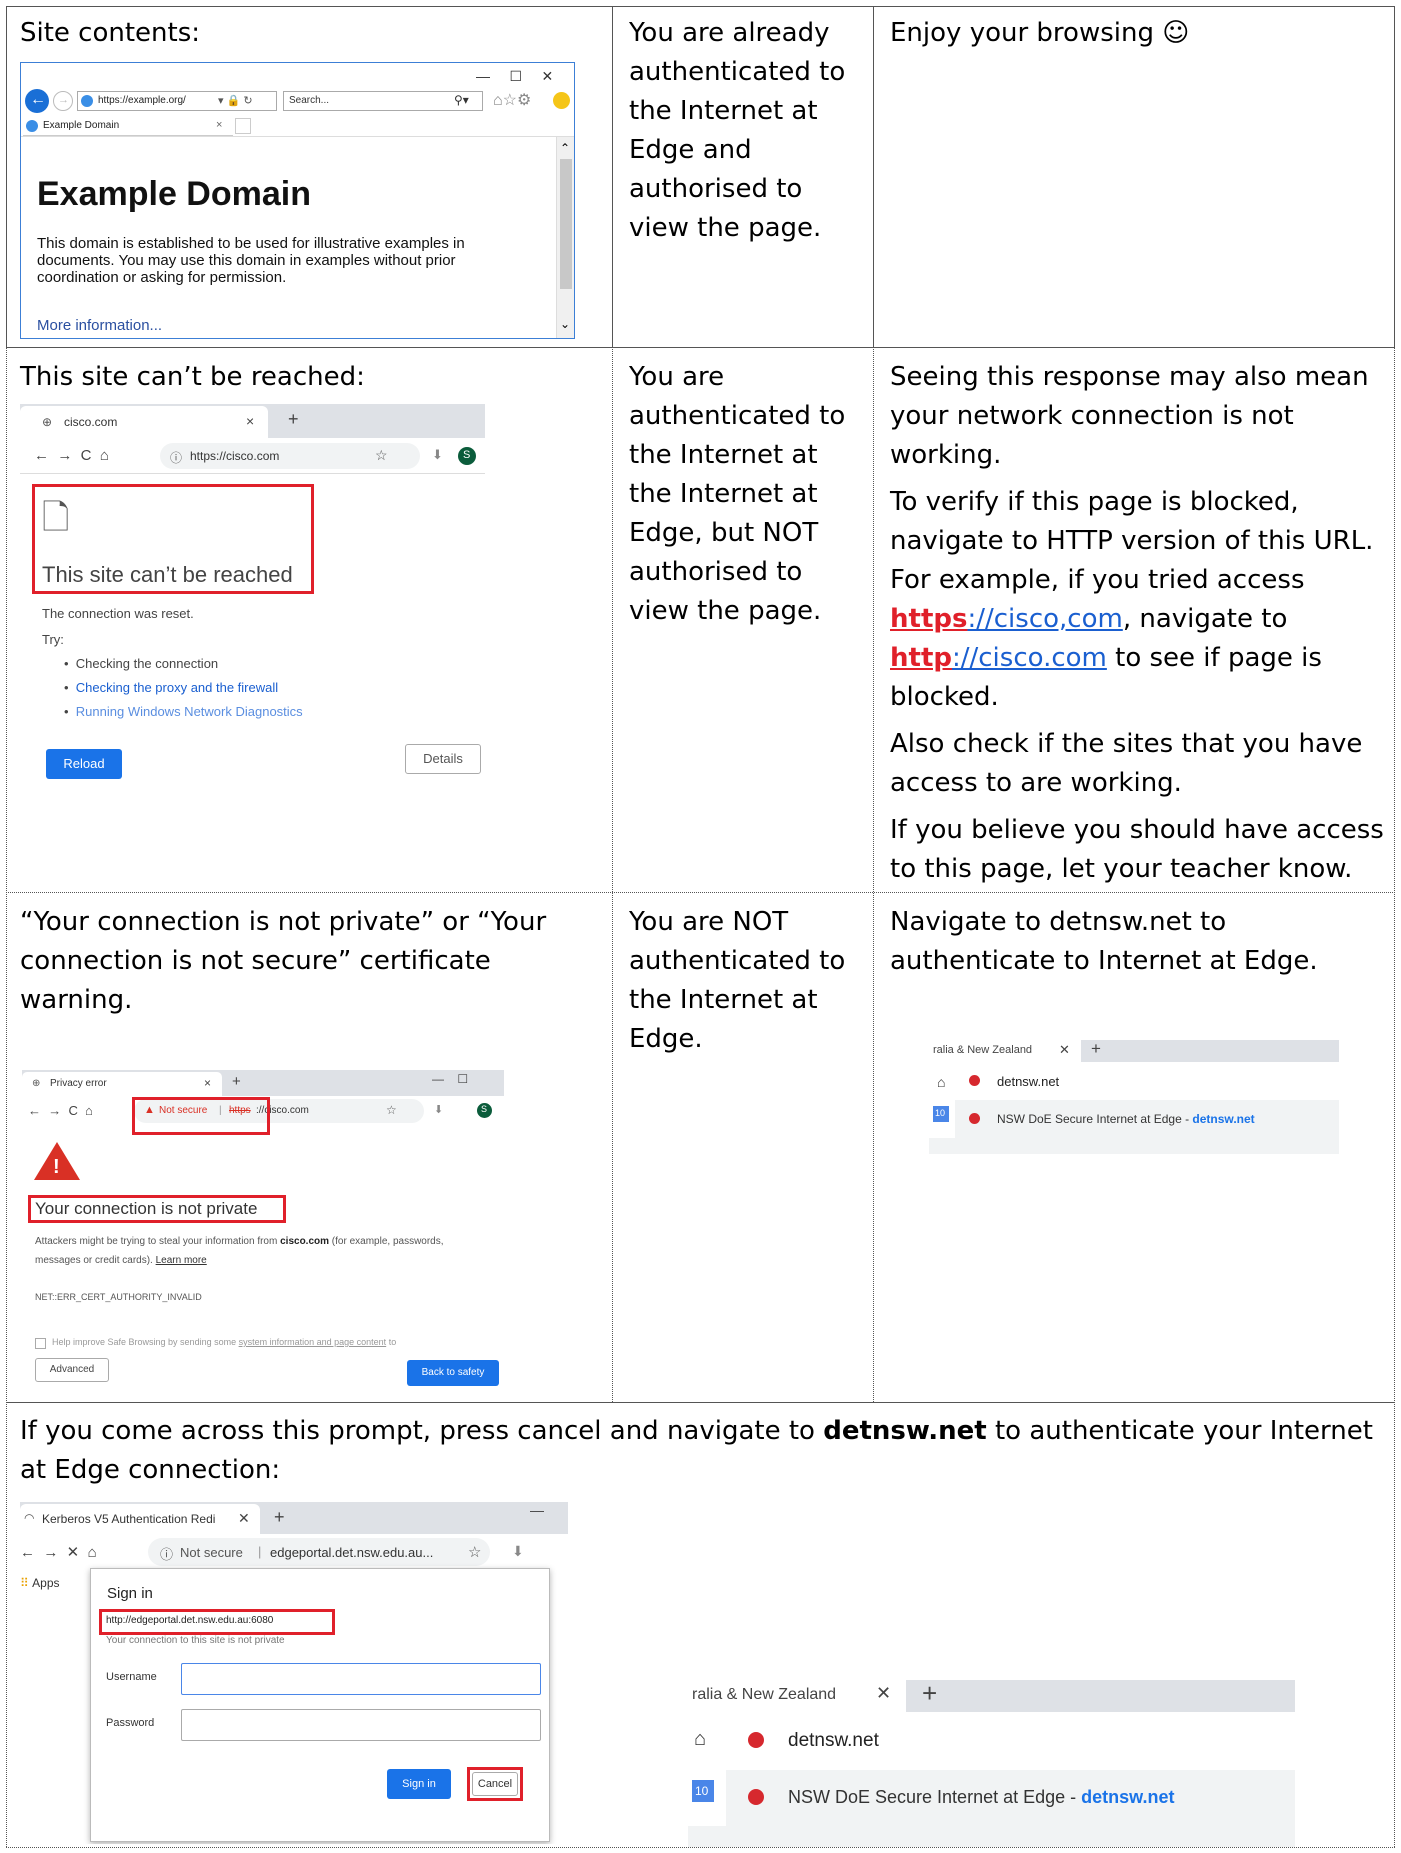  Describe the element at coordinates (144, 422) in the screenshot. I see `chrome-tab: ⊕ cisco.com ×` at that location.